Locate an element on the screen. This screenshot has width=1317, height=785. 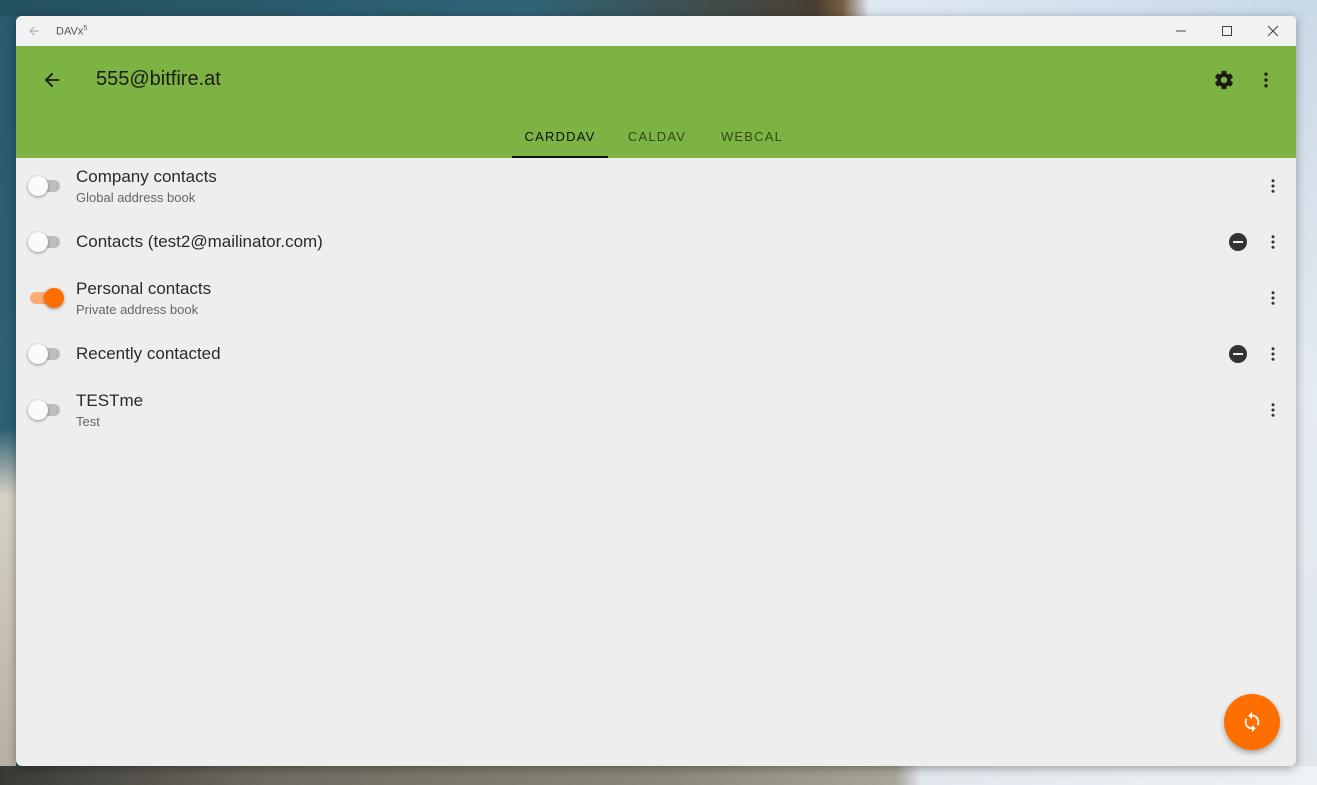
overflow-menu-button is located at coordinates (1266, 80).